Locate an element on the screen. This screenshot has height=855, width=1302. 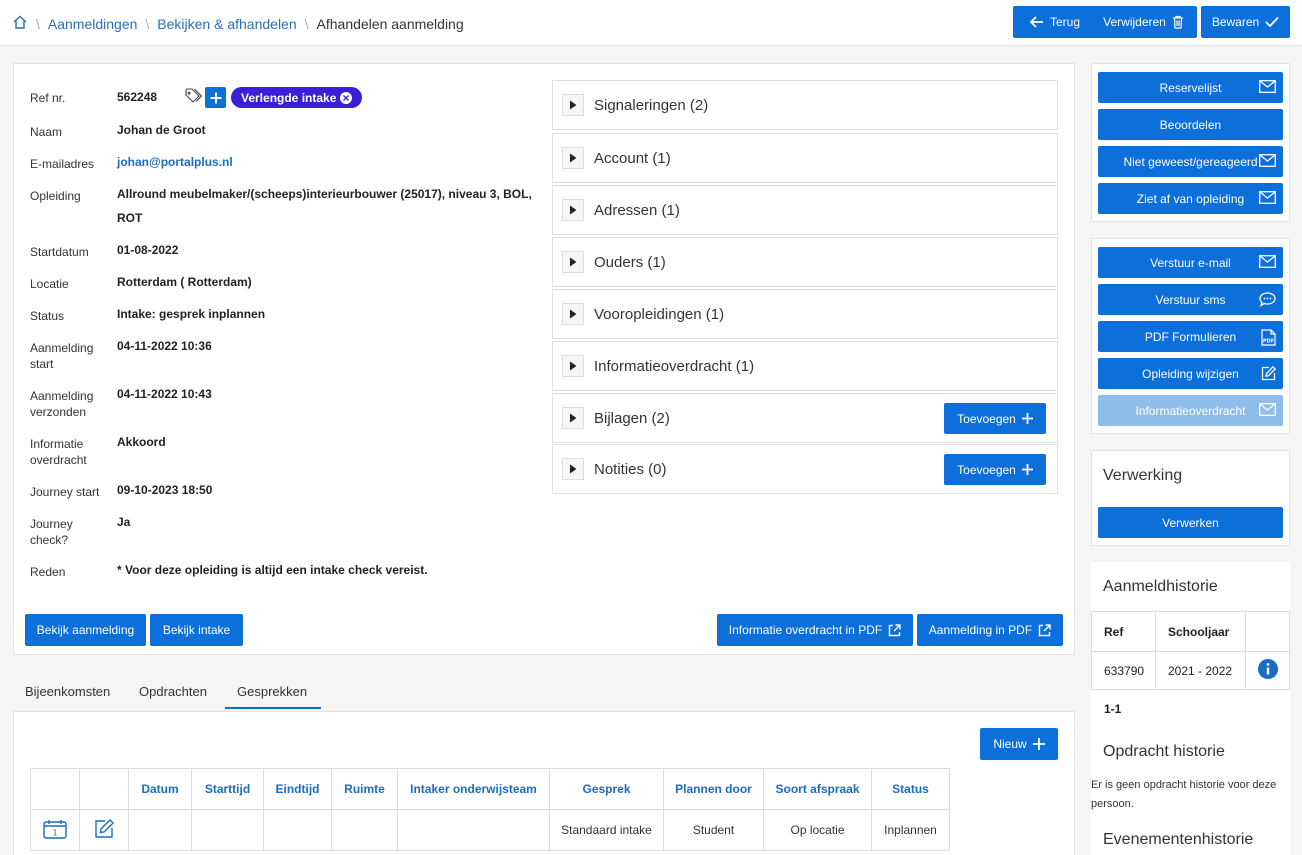
cell-datum is located at coordinates (160, 830).